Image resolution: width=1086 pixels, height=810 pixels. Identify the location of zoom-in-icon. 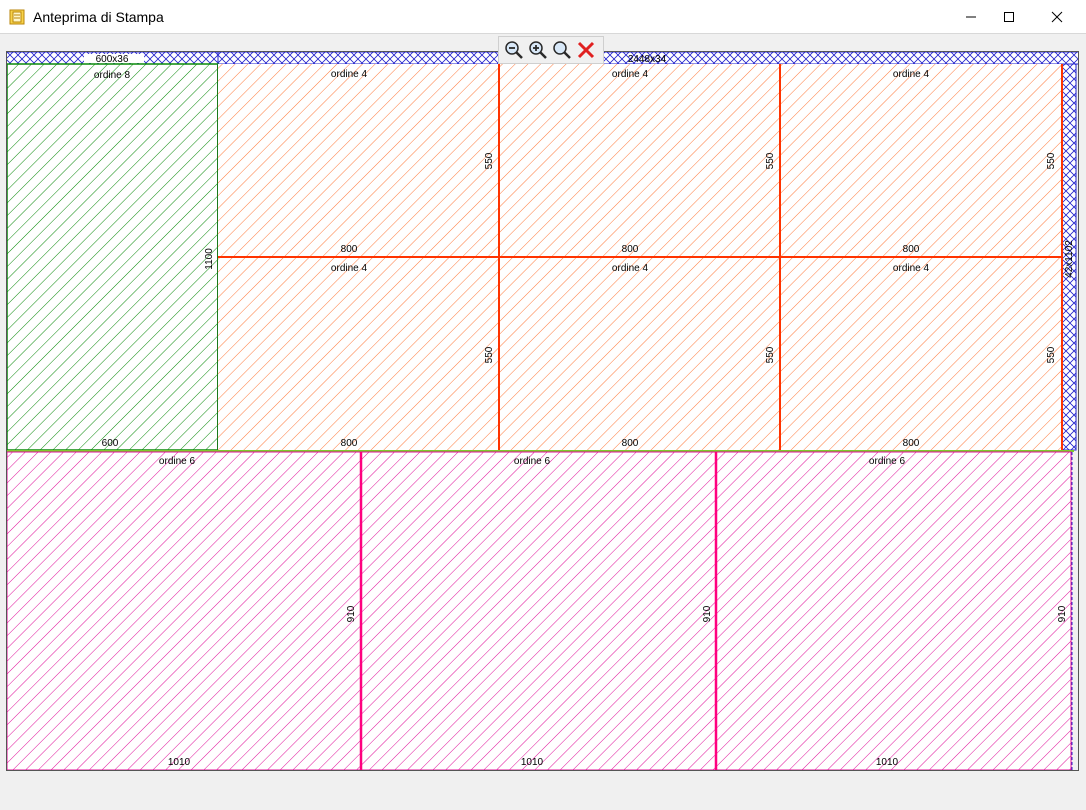
(538, 50).